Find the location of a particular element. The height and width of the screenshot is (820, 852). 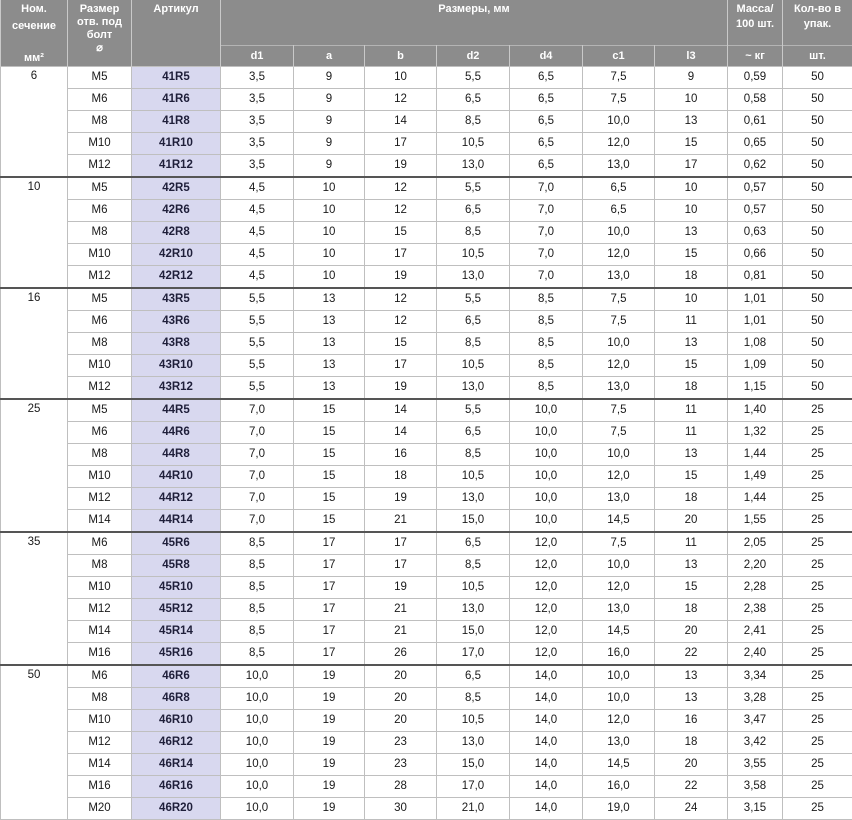

article-cell: 46R10 is located at coordinates (176, 720).